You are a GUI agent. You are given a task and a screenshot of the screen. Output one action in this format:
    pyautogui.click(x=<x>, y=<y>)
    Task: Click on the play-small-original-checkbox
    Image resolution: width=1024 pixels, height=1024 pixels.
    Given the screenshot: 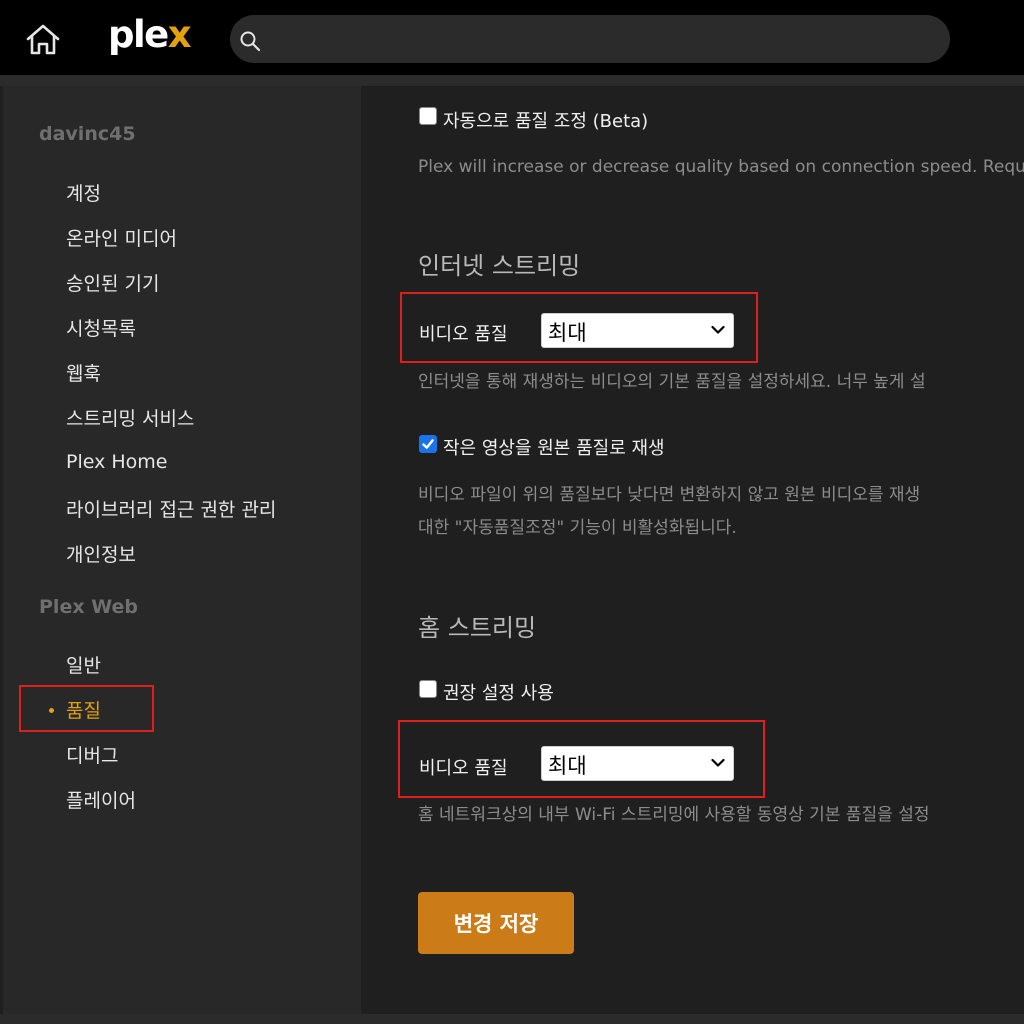 What is the action you would take?
    pyautogui.click(x=428, y=444)
    